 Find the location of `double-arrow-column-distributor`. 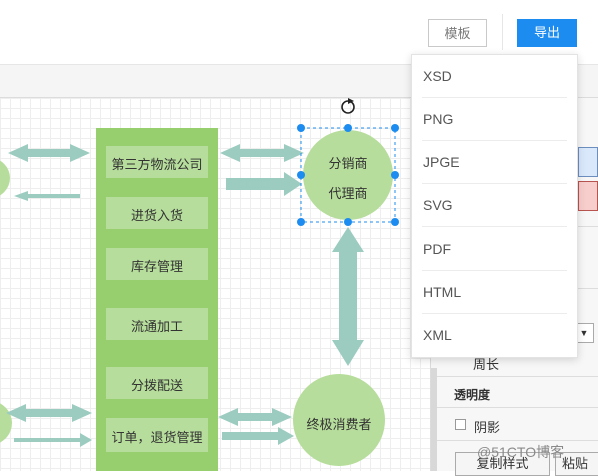

double-arrow-column-distributor is located at coordinates (262, 153).